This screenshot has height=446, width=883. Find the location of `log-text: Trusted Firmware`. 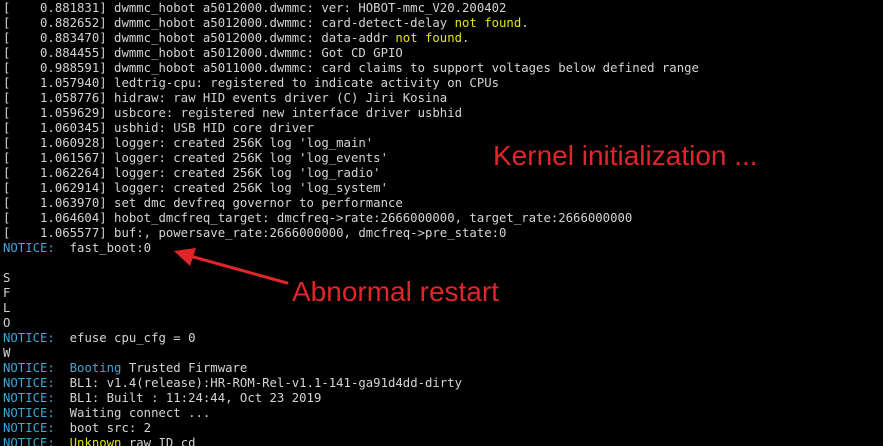

log-text: Trusted Firmware is located at coordinates (184, 368).